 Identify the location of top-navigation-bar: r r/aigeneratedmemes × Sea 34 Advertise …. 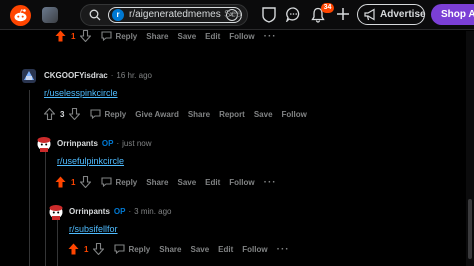
(237, 15).